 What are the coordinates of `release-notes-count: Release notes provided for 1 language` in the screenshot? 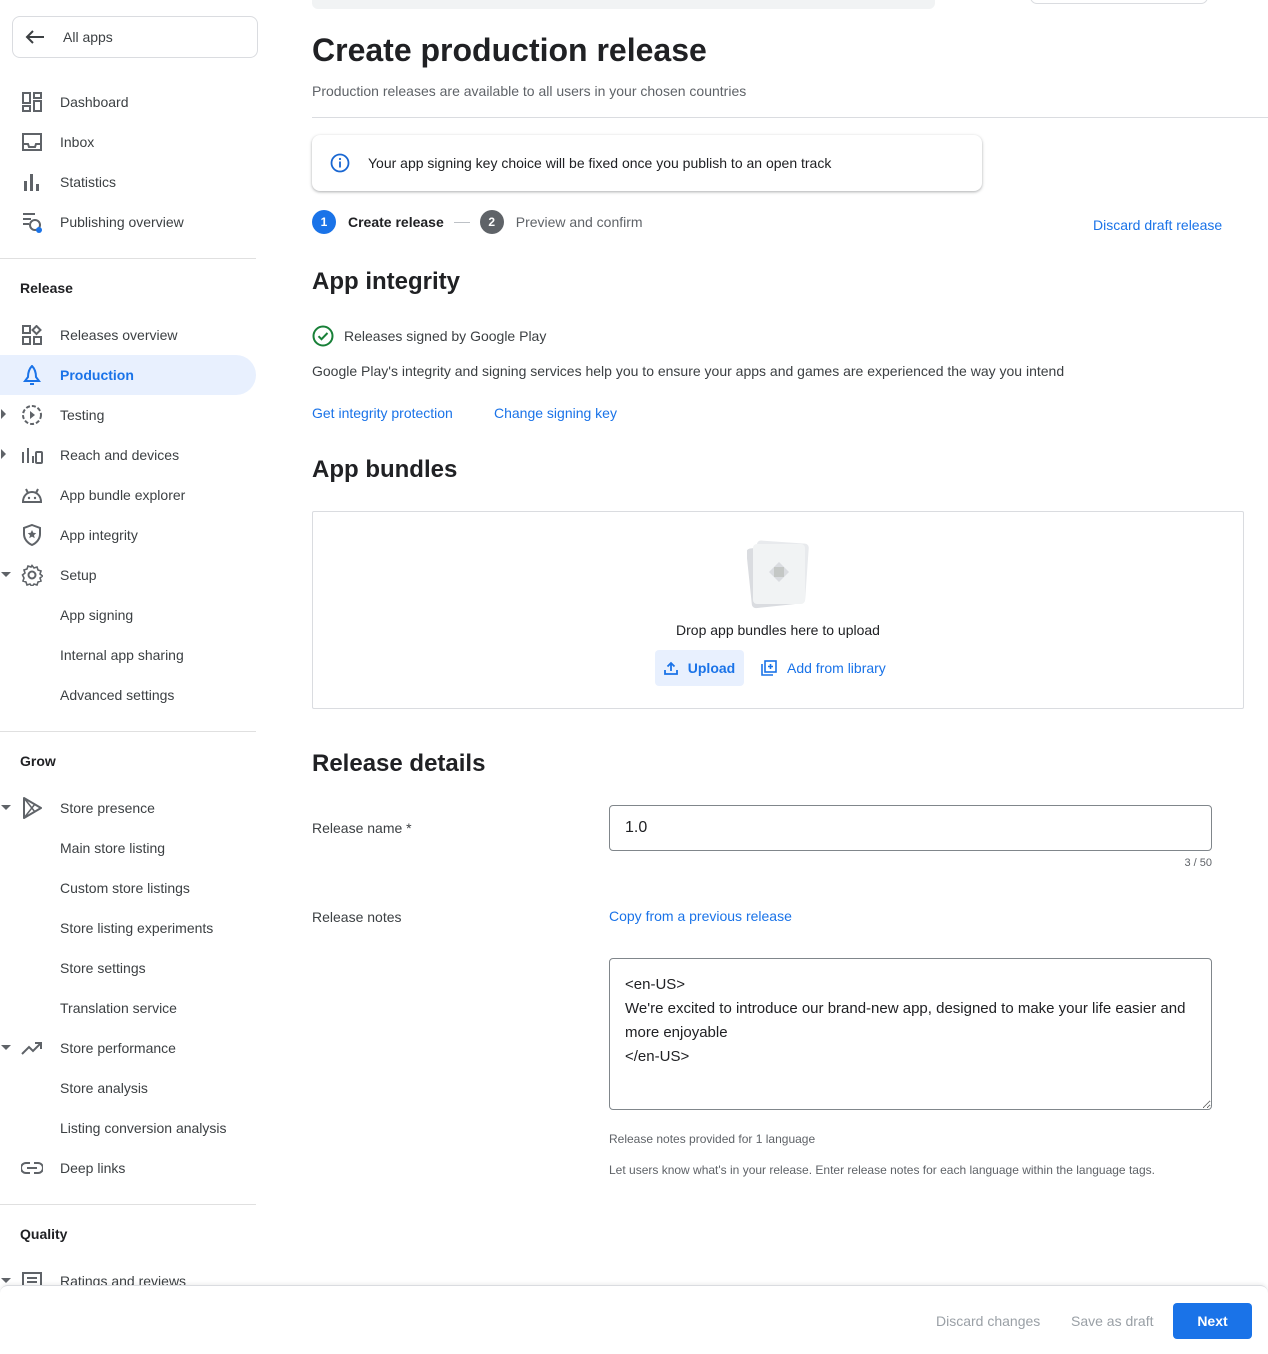 It's located at (712, 1139).